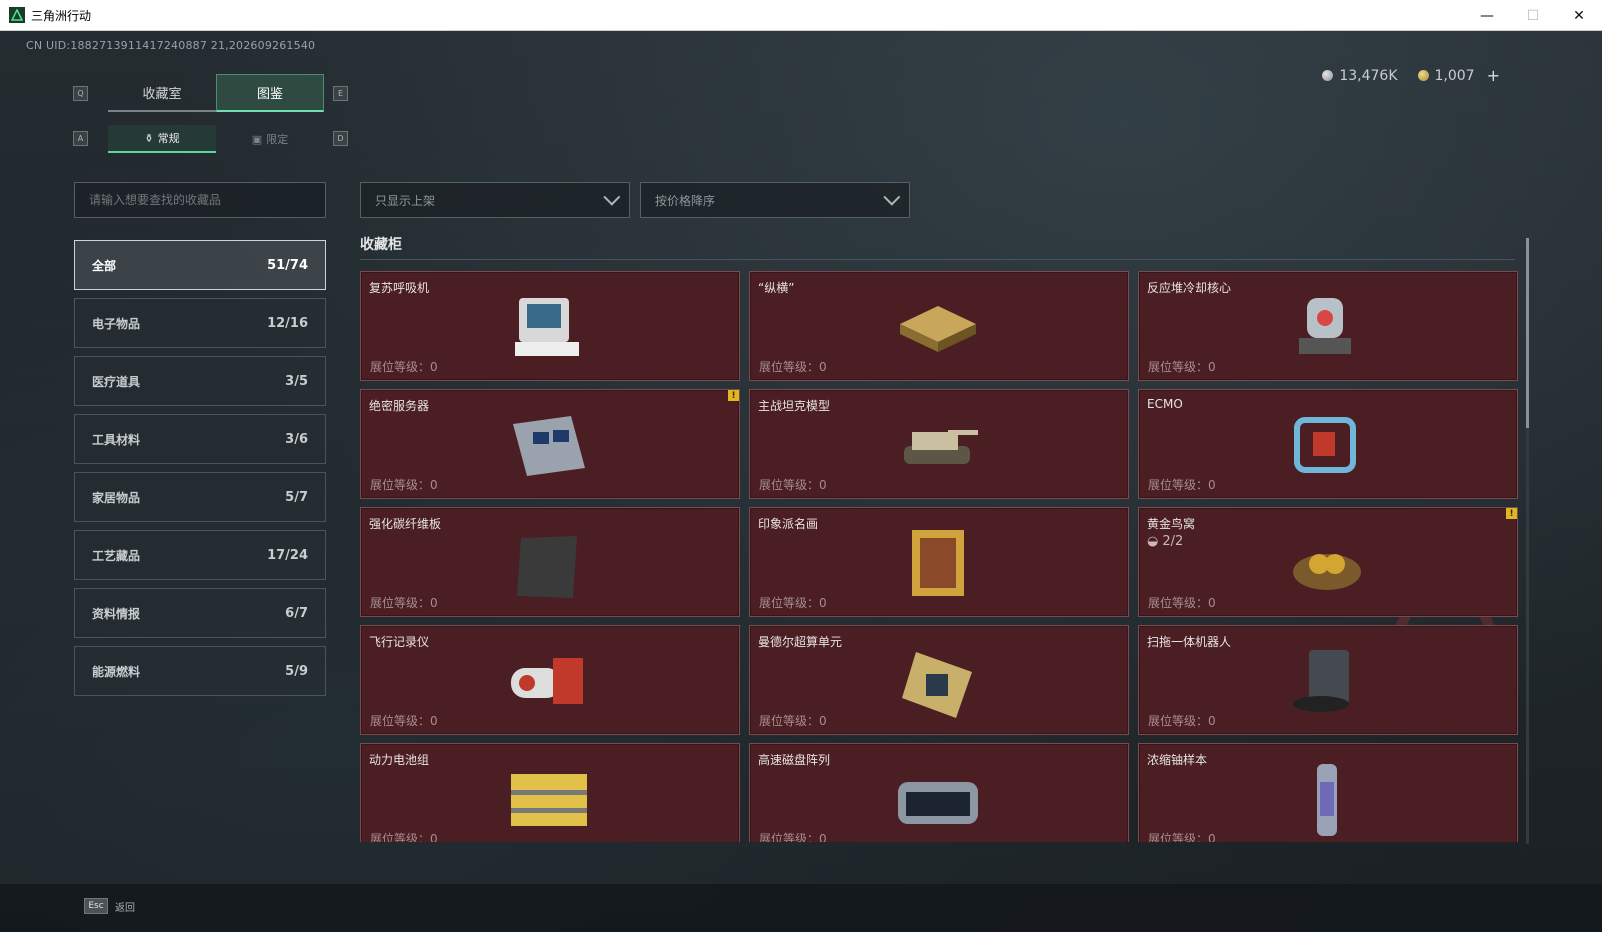  Describe the element at coordinates (277, 139) in the screenshot. I see `subtab-limited-label: 限定` at that location.